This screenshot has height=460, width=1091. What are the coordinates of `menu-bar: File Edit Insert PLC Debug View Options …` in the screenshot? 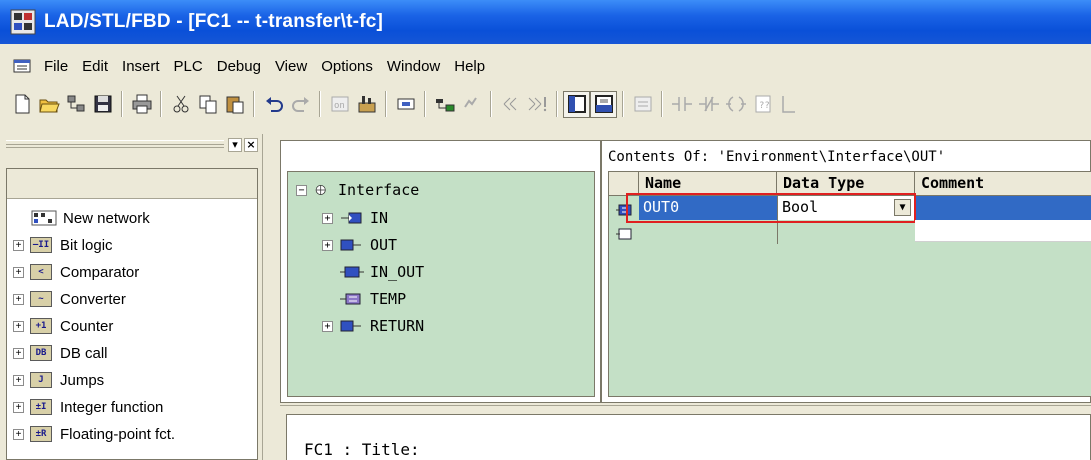 It's located at (545, 66).